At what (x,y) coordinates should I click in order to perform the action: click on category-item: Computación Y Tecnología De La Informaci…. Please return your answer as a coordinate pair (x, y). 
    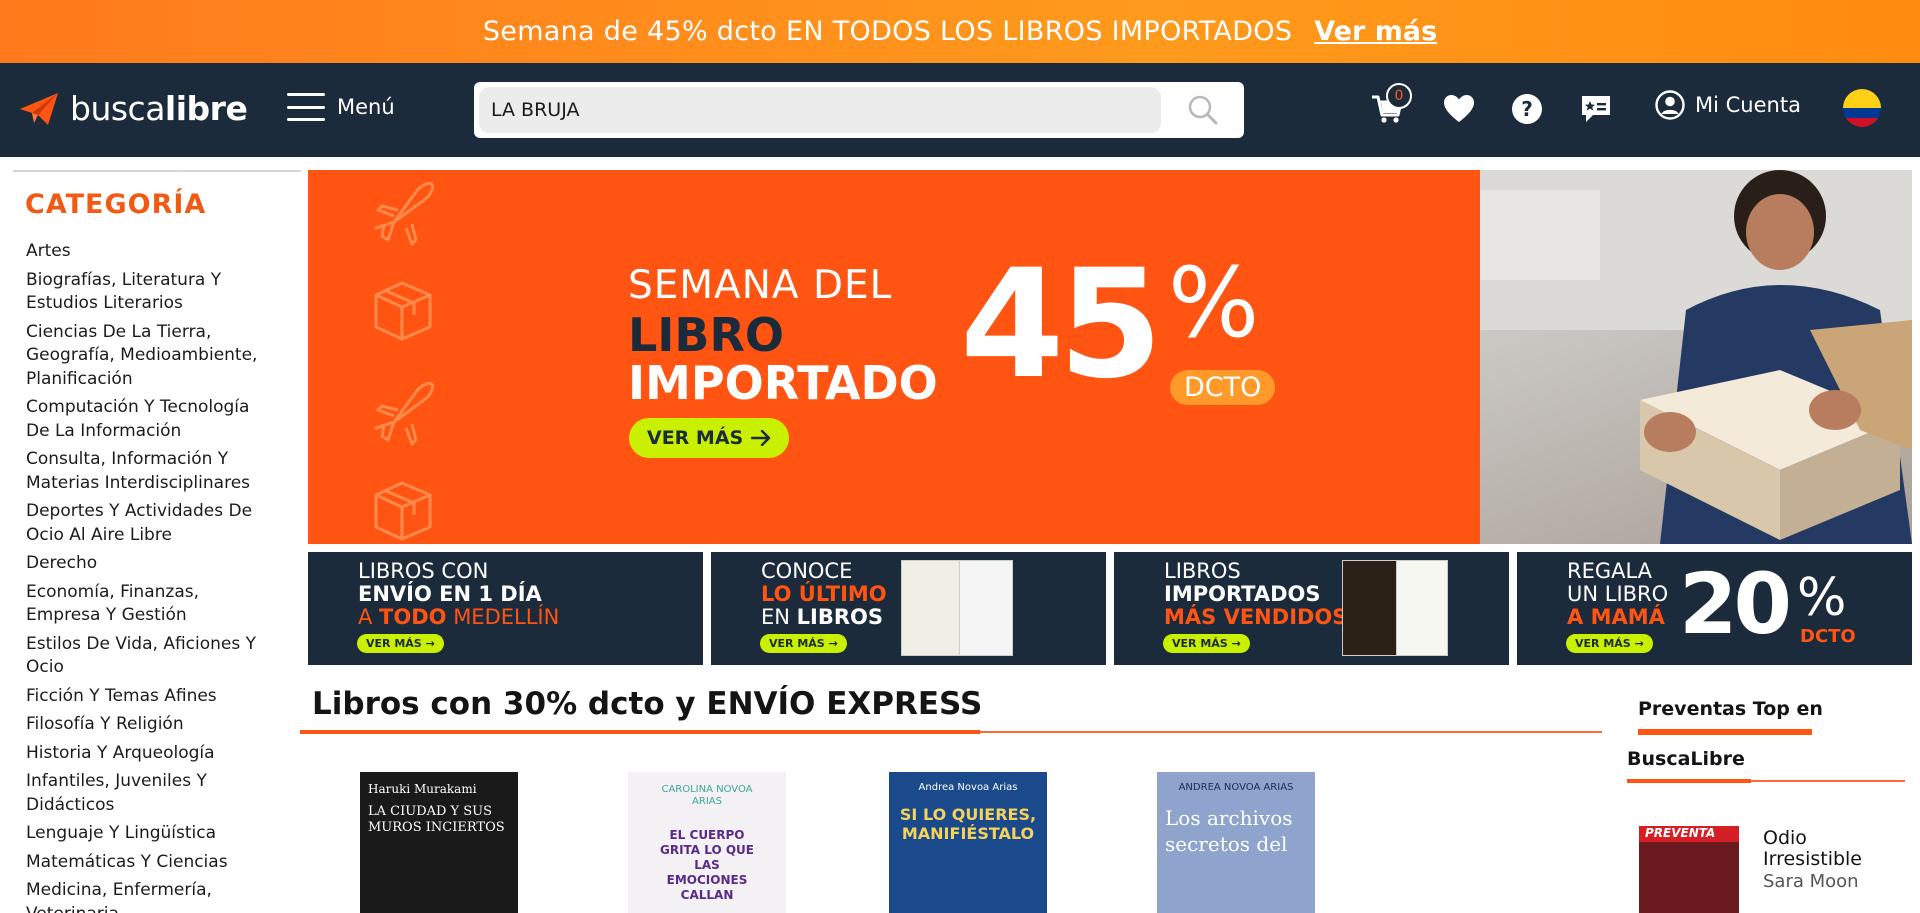
    Looking at the image, I should click on (146, 419).